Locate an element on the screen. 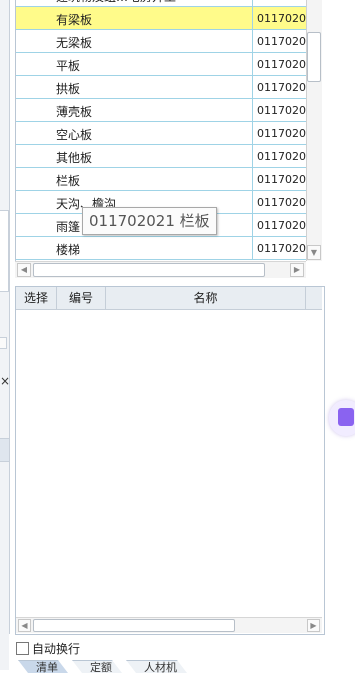  code-cell: 011702016 is located at coordinates (280, 64).